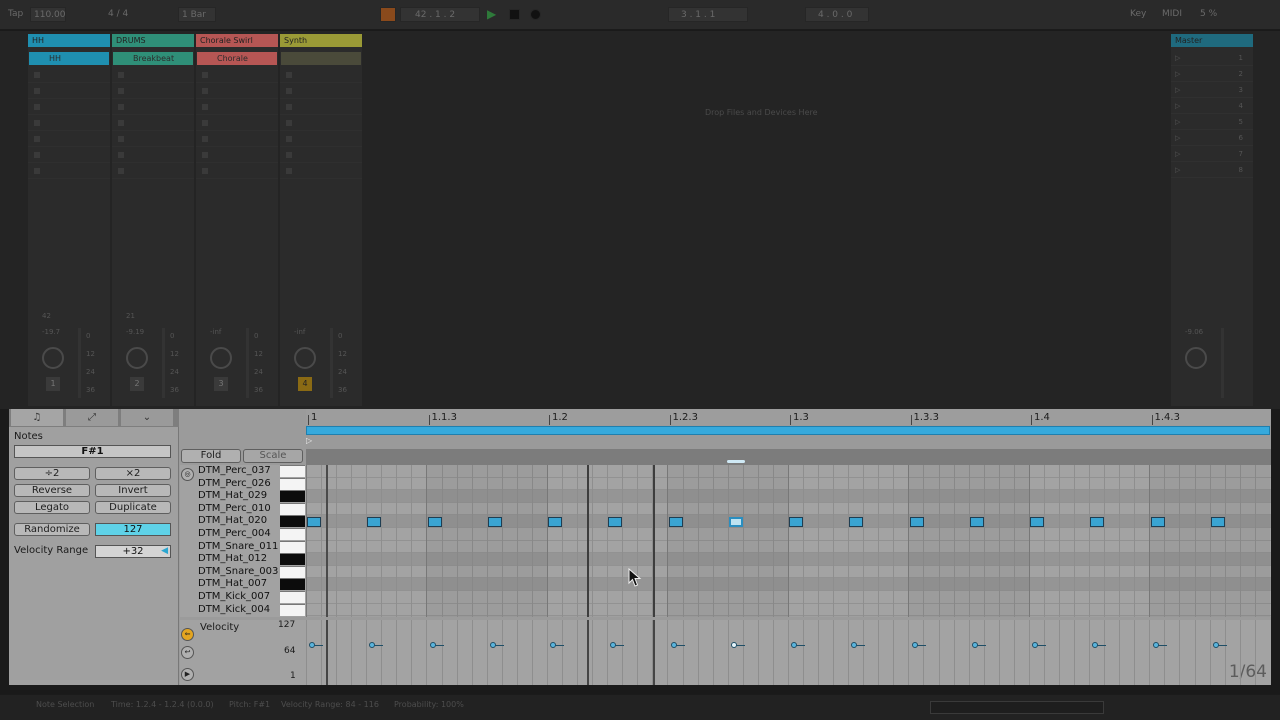 The image size is (1280, 720). I want to click on tab-expression: ⌄, so click(147, 417).